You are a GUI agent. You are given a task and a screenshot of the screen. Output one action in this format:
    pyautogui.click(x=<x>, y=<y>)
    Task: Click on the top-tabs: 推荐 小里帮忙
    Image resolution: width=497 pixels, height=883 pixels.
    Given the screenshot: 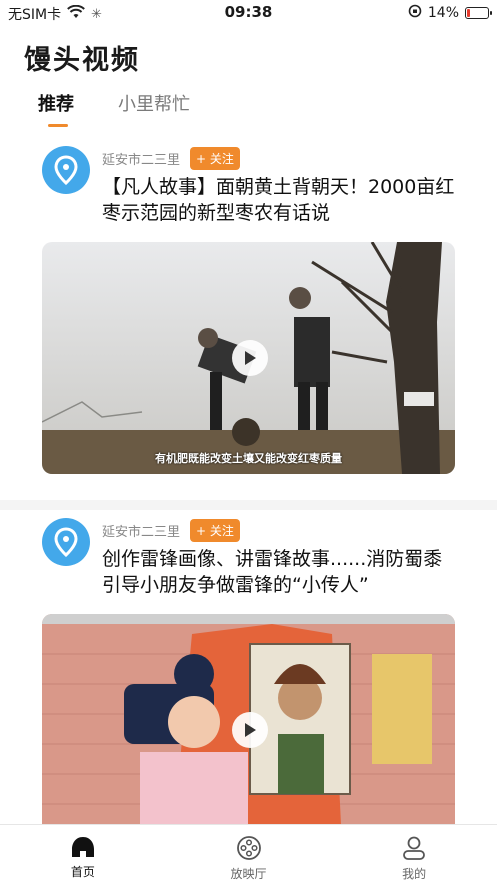 What is the action you would take?
    pyautogui.click(x=114, y=110)
    